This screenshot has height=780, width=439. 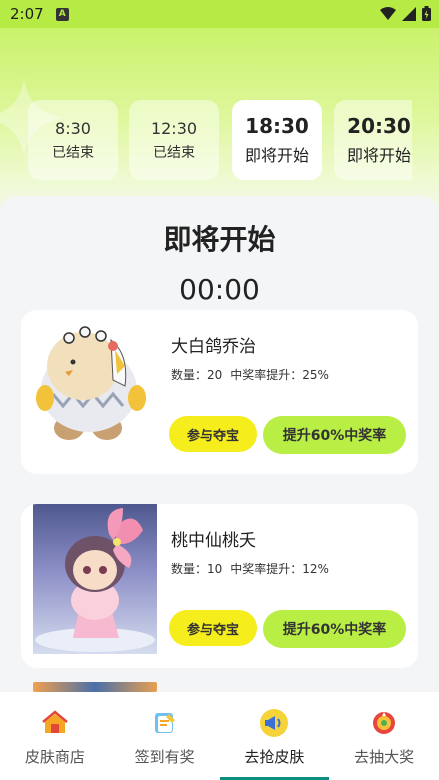 I want to click on session-tabs: 8:30 已结束 12:30 已结束 18:30 即将开始 20:30 即将开始, so click(x=220, y=141).